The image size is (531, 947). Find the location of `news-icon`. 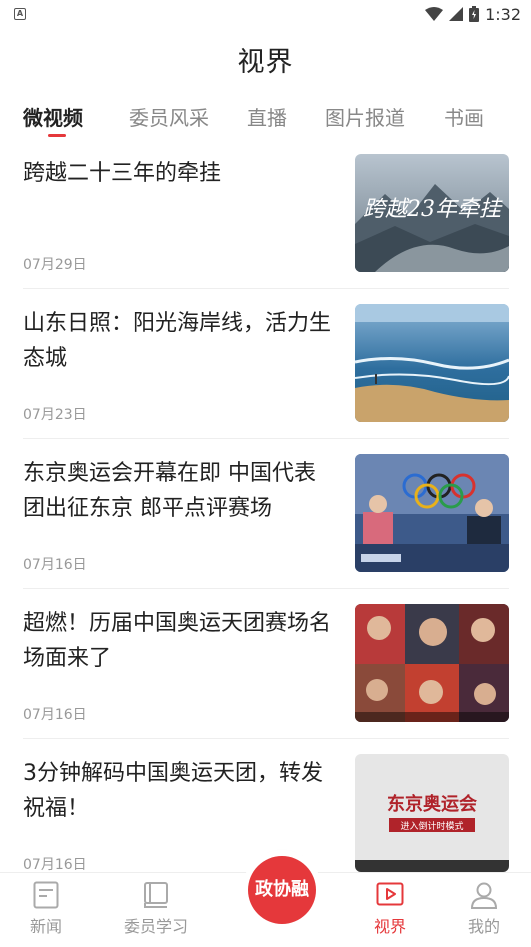

news-icon is located at coordinates (46, 895).